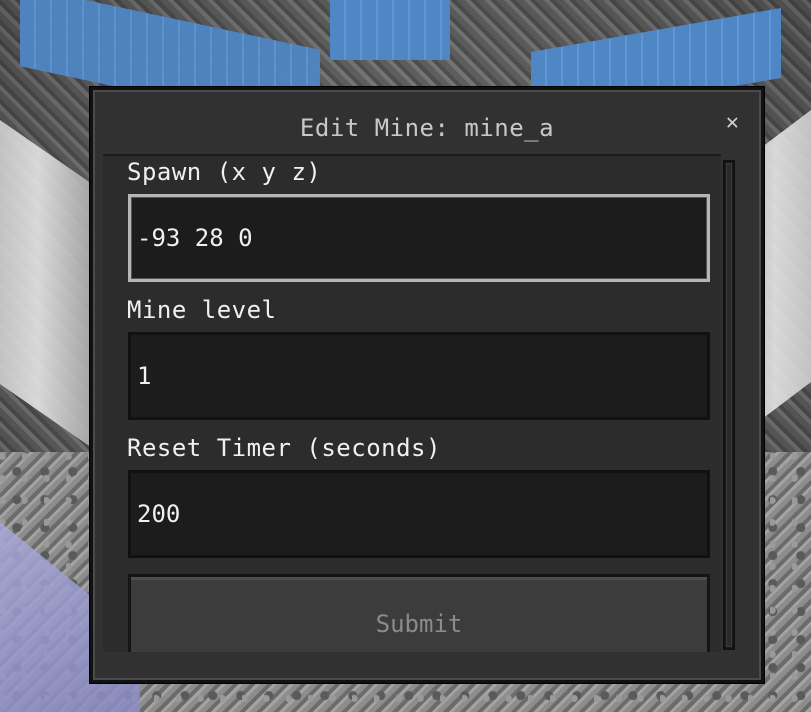 This screenshot has width=811, height=712. Describe the element at coordinates (419, 514) in the screenshot. I see `reset-timer-input: 200` at that location.